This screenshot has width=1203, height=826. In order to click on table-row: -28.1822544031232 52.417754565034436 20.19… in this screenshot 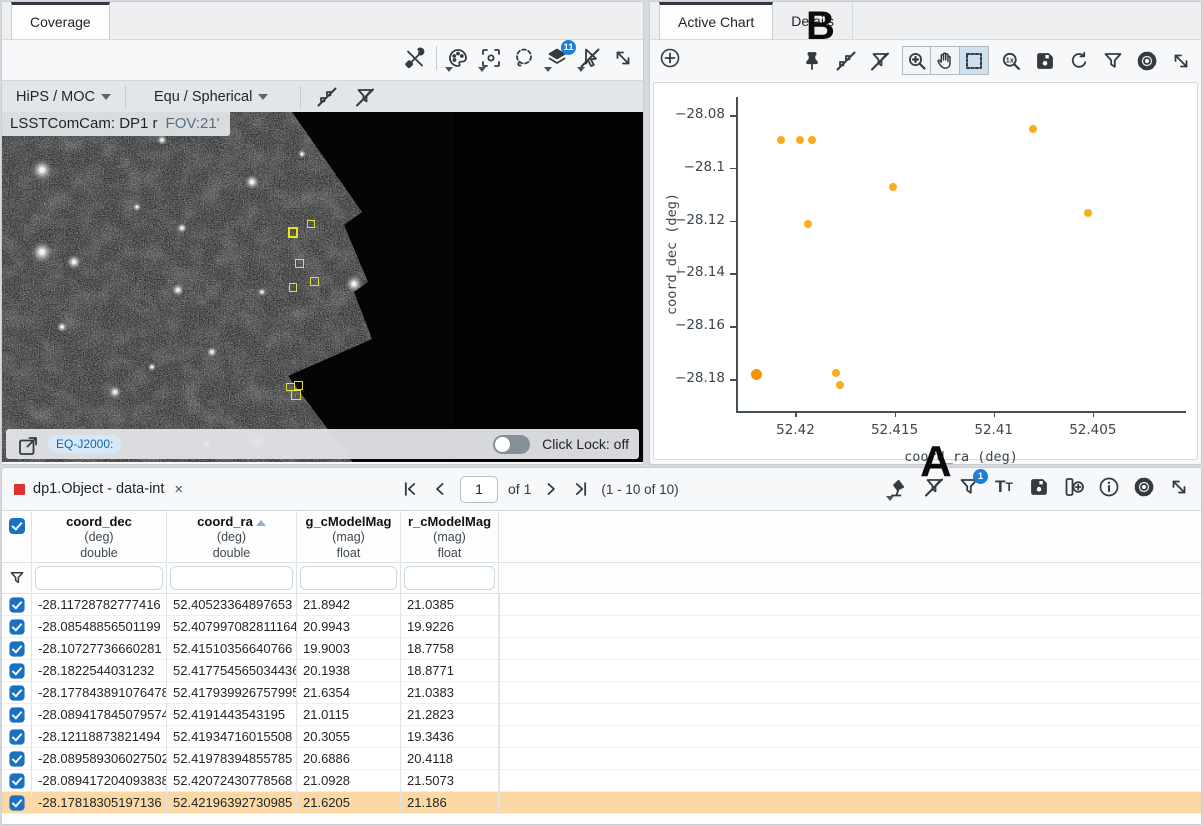, I will do `click(601, 671)`.